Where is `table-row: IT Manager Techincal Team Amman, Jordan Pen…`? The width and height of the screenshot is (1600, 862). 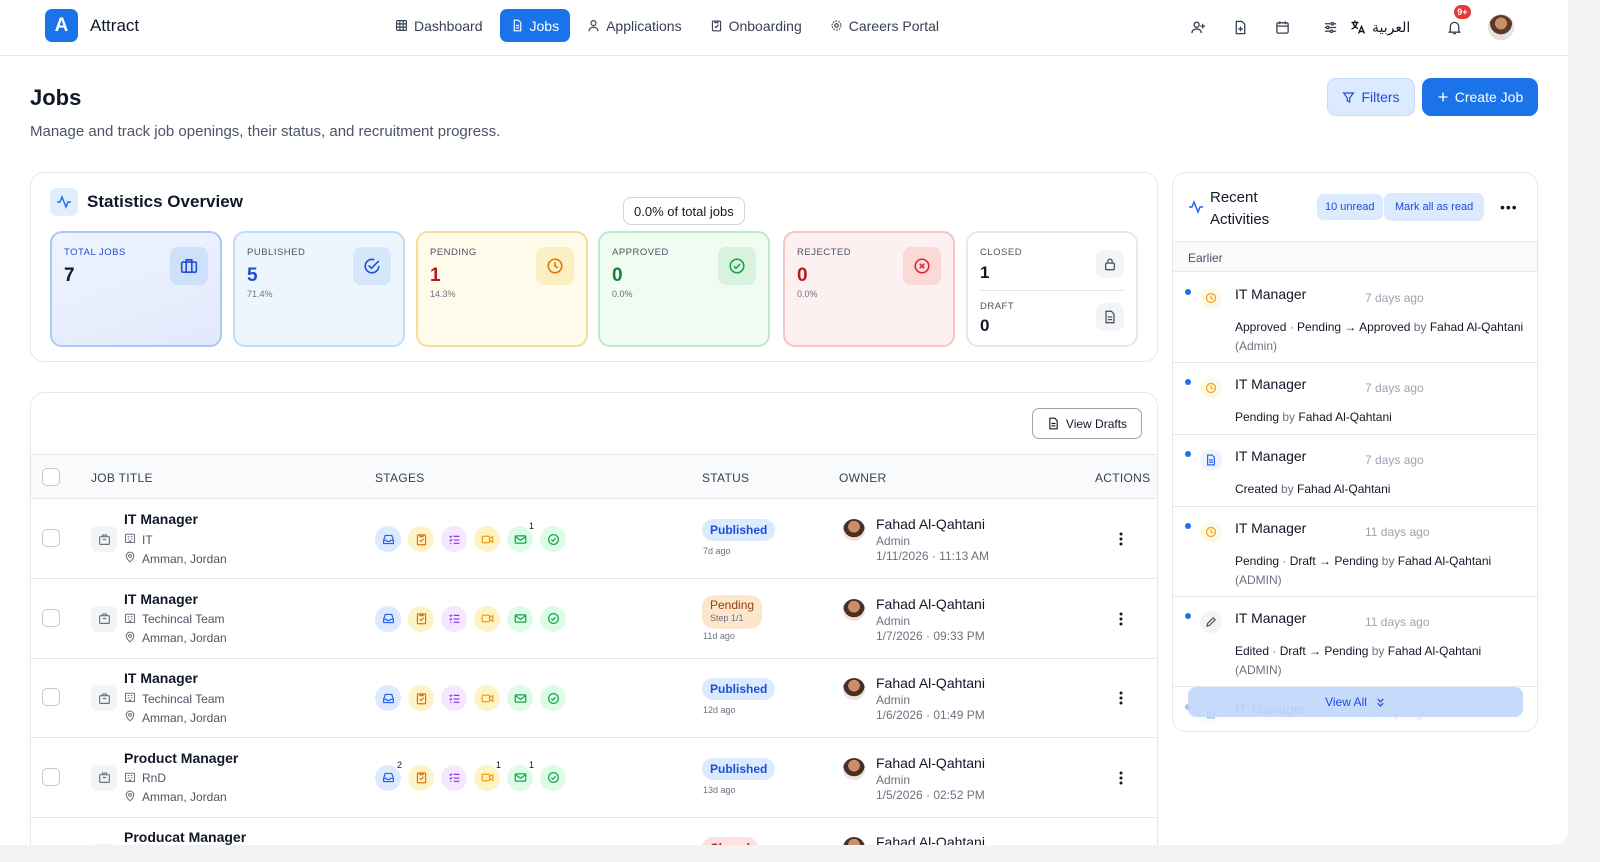 table-row: IT Manager Techincal Team Amman, Jordan Pen… is located at coordinates (594, 619).